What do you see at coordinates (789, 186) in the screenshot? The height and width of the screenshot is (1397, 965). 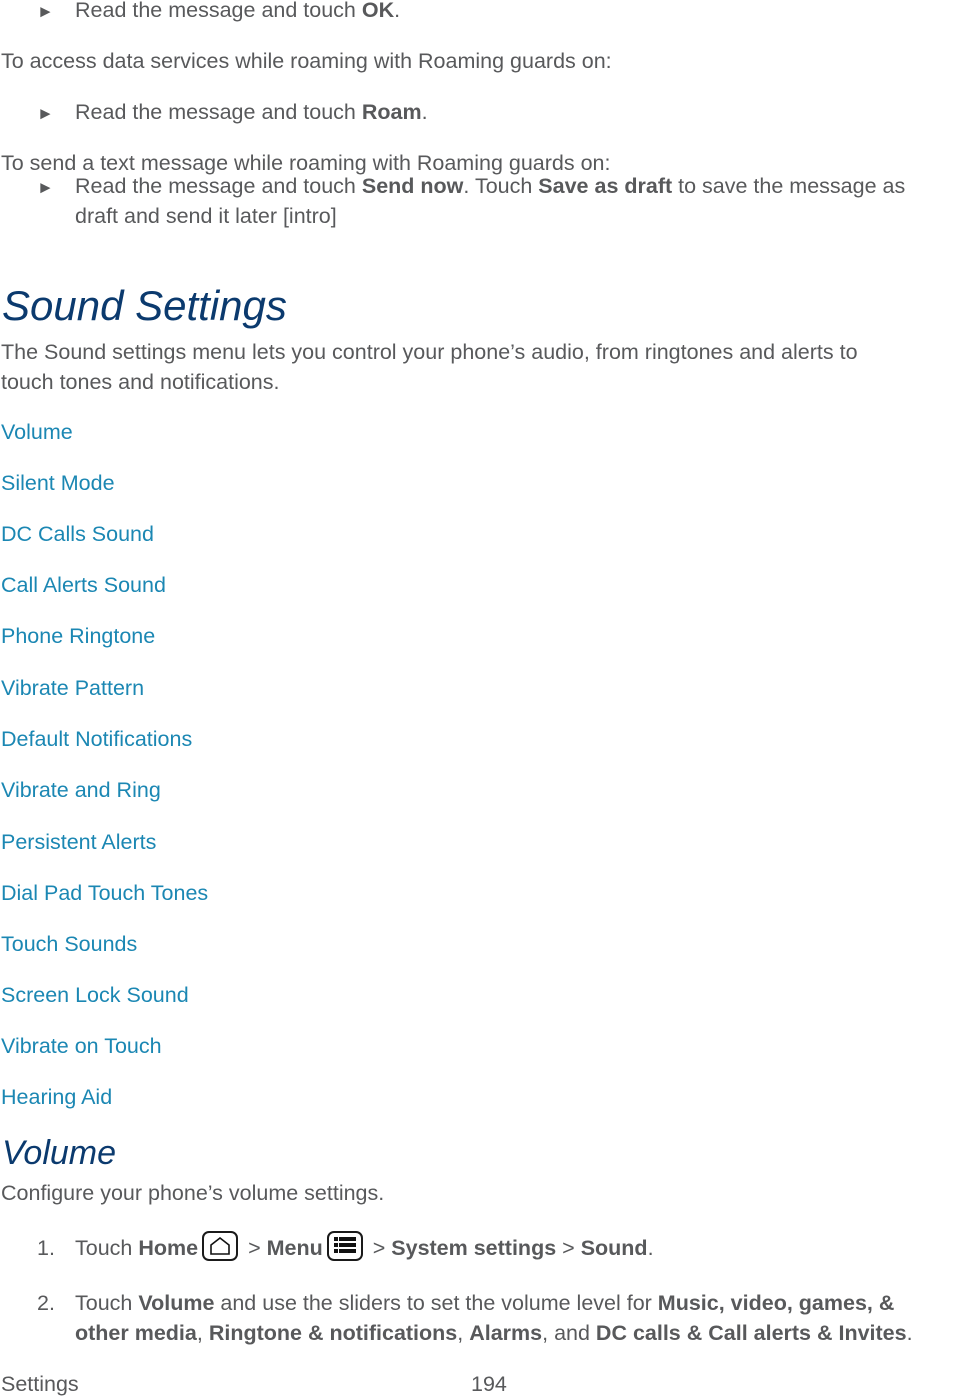 I see `bullet-text-end: to save the message as` at bounding box center [789, 186].